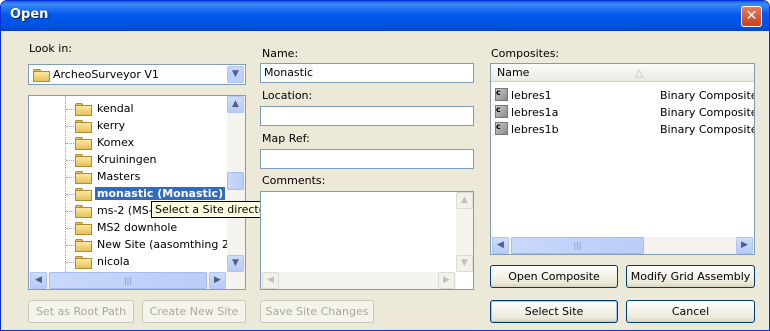  What do you see at coordinates (113, 261) in the screenshot?
I see `tree-item-label: nicola` at bounding box center [113, 261].